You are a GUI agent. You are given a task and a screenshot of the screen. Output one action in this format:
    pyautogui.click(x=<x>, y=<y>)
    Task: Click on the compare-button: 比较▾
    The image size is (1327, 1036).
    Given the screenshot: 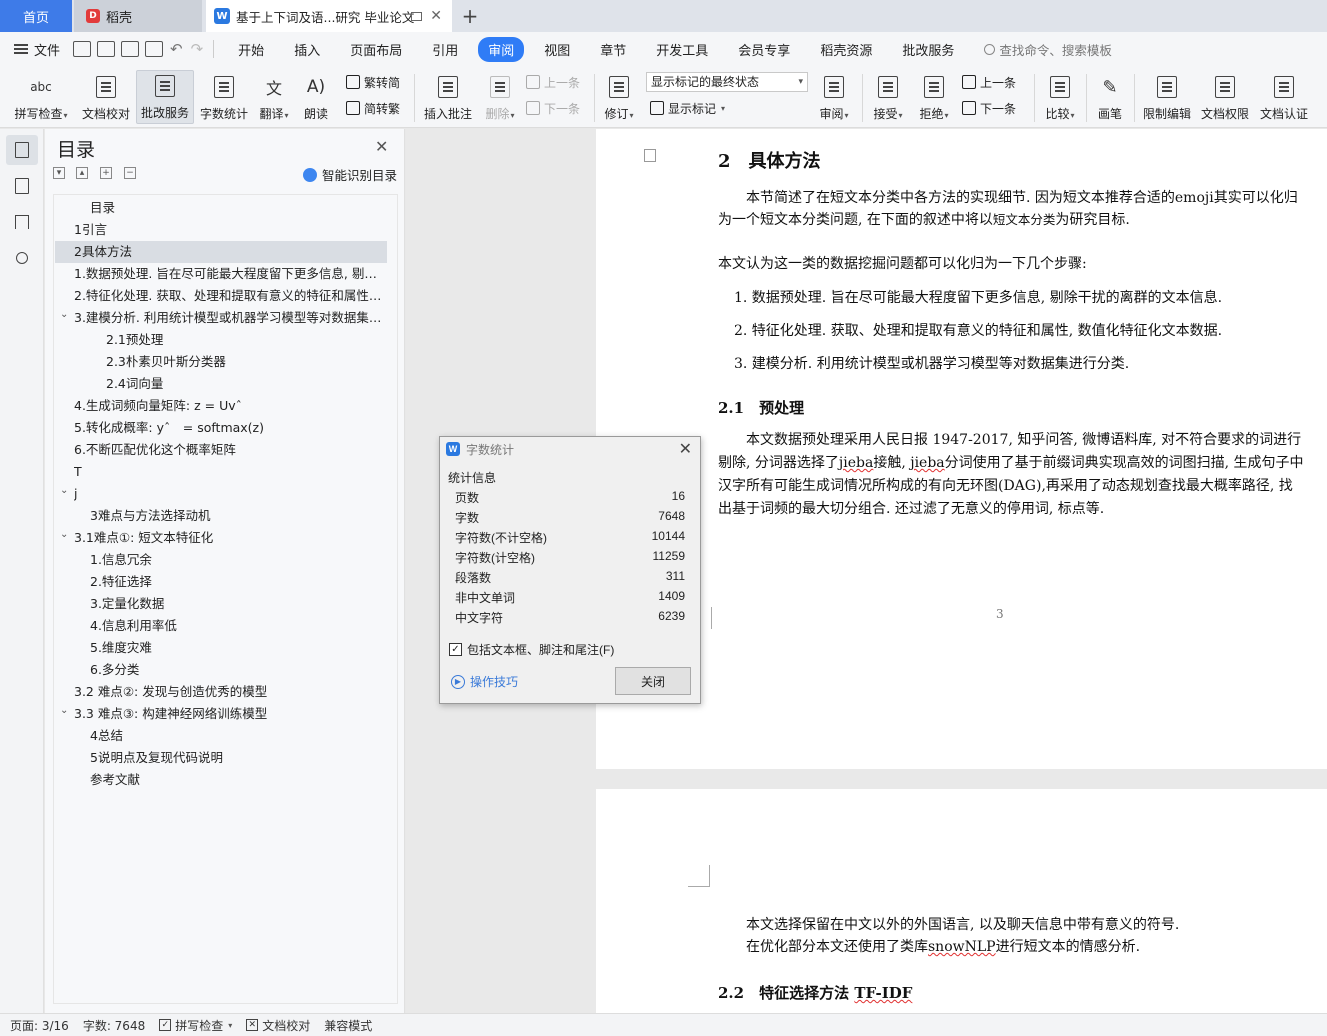 What is the action you would take?
    pyautogui.click(x=1060, y=97)
    